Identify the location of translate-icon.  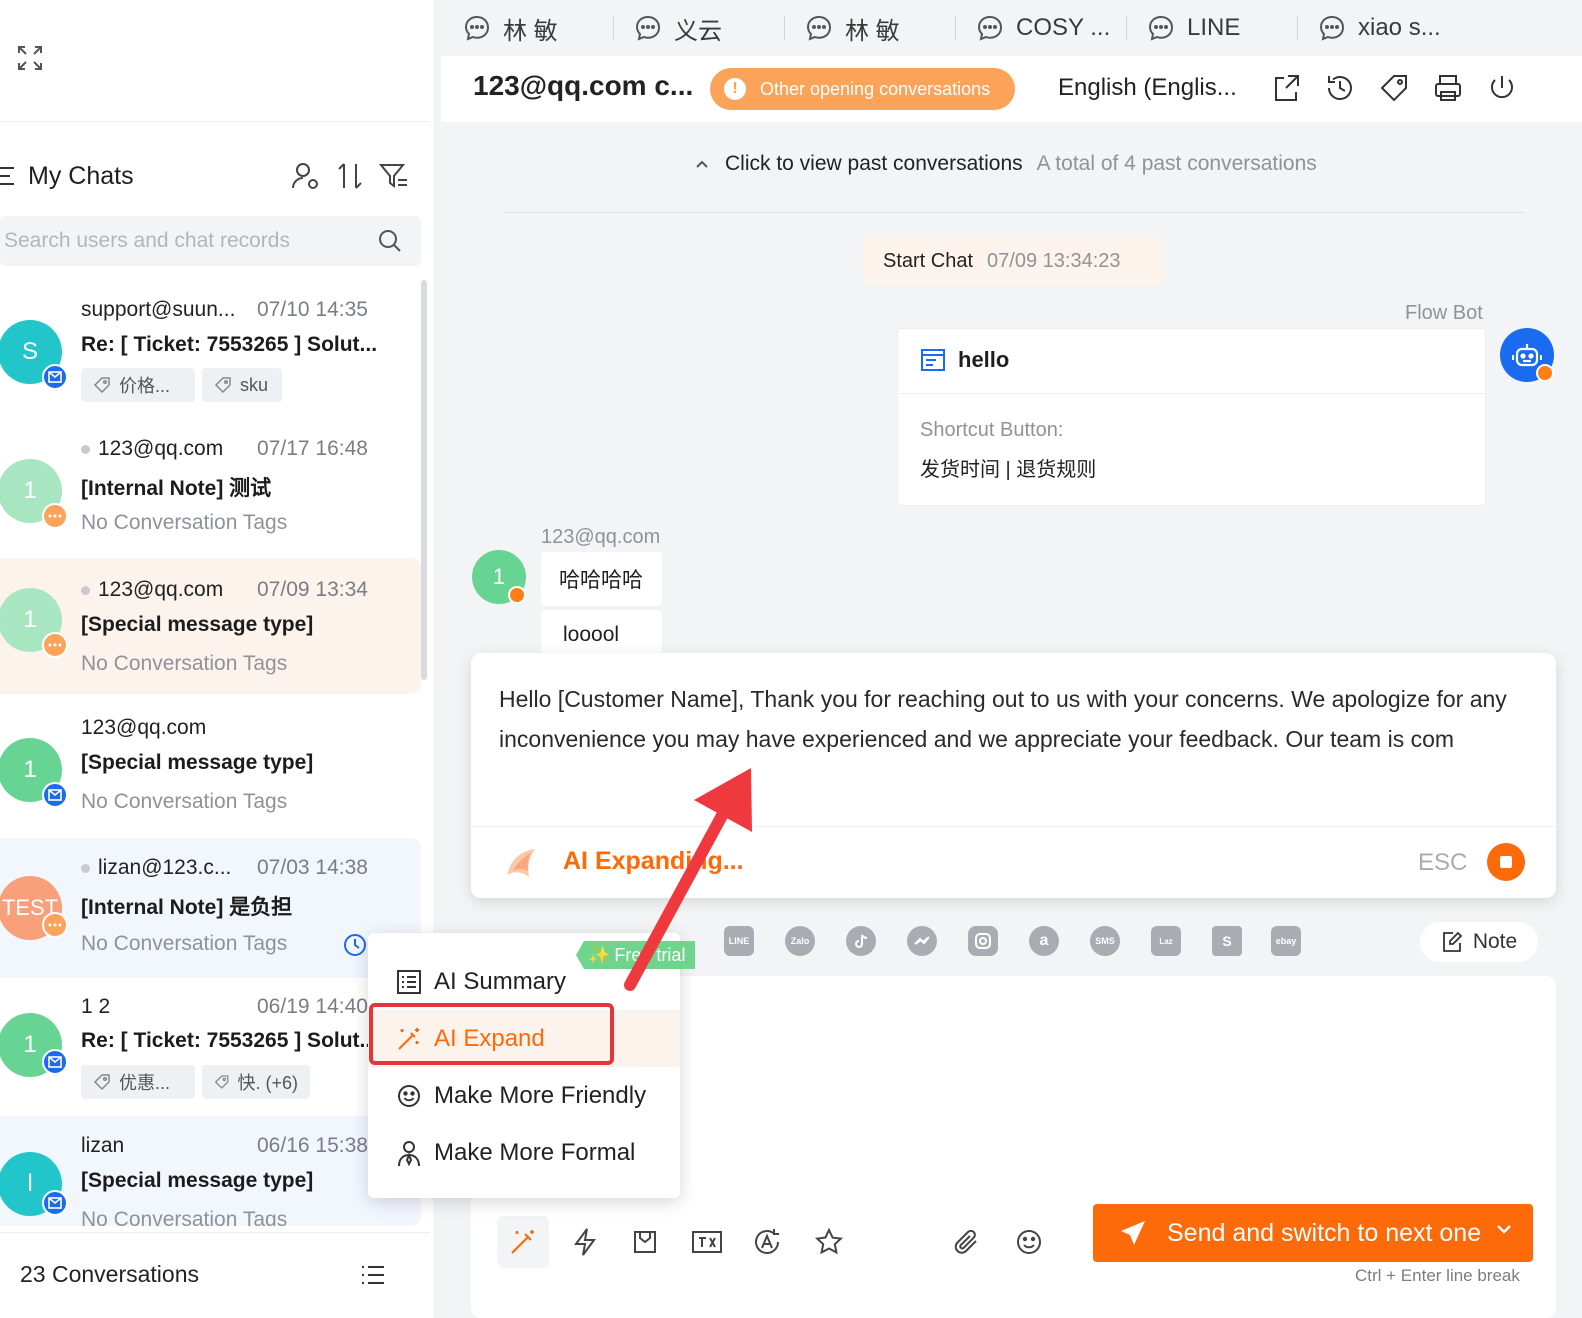
(707, 1242).